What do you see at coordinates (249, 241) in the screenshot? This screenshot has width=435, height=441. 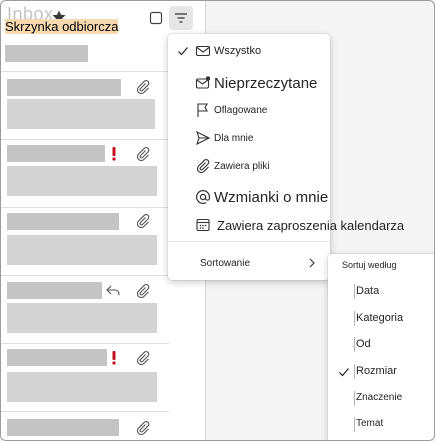 I see `menu-divider` at bounding box center [249, 241].